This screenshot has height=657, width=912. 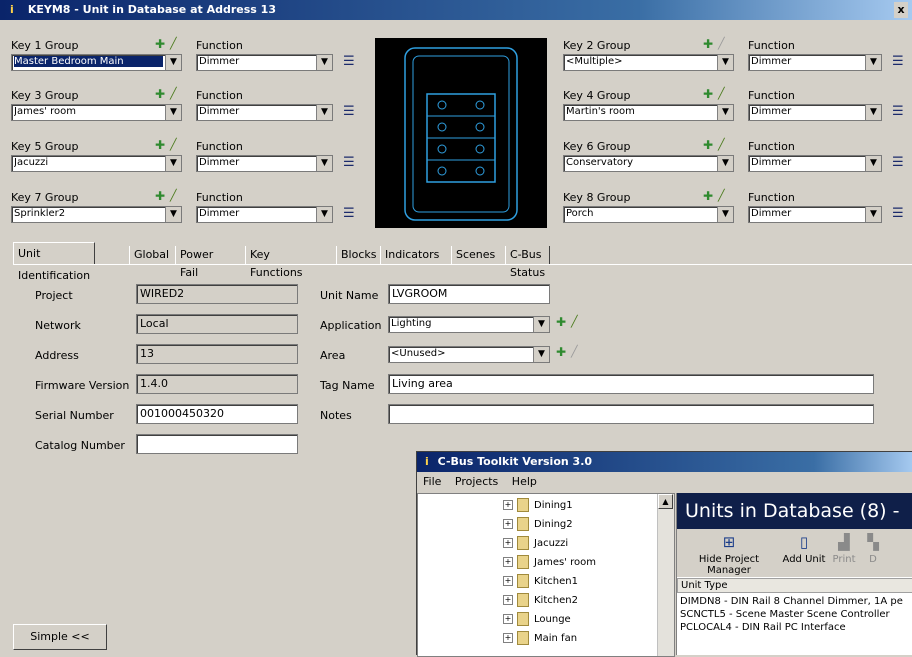 What do you see at coordinates (815, 62) in the screenshot?
I see `key-2-function-select: Dimmer ▼` at bounding box center [815, 62].